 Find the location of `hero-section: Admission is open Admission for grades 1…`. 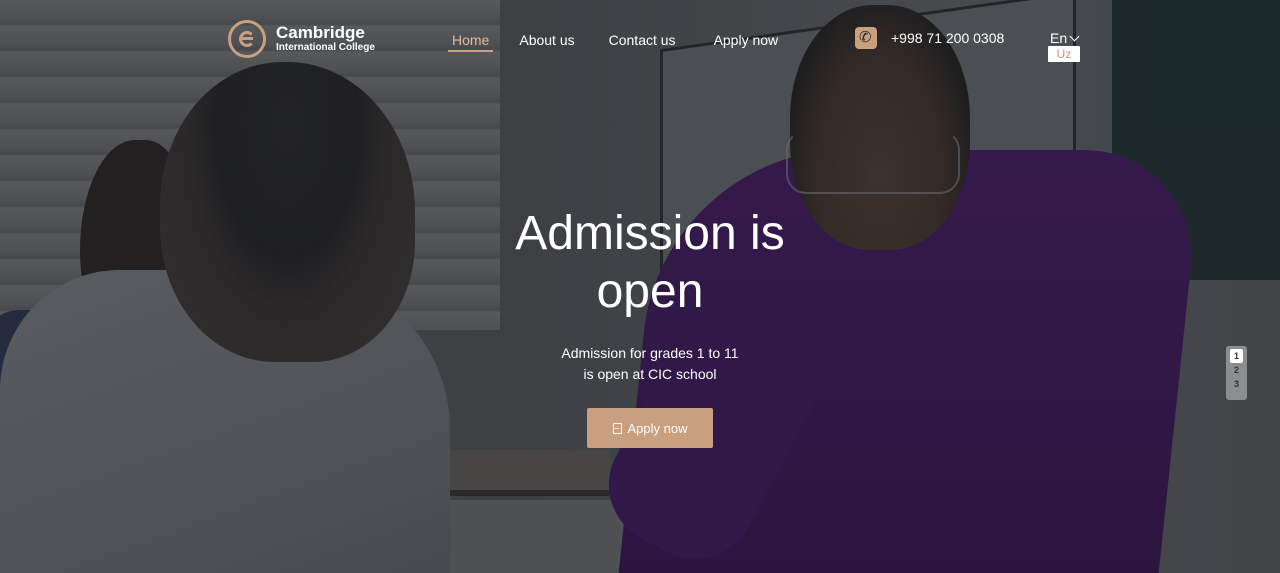

hero-section: Admission is open Admission for grades 1… is located at coordinates (650, 326).